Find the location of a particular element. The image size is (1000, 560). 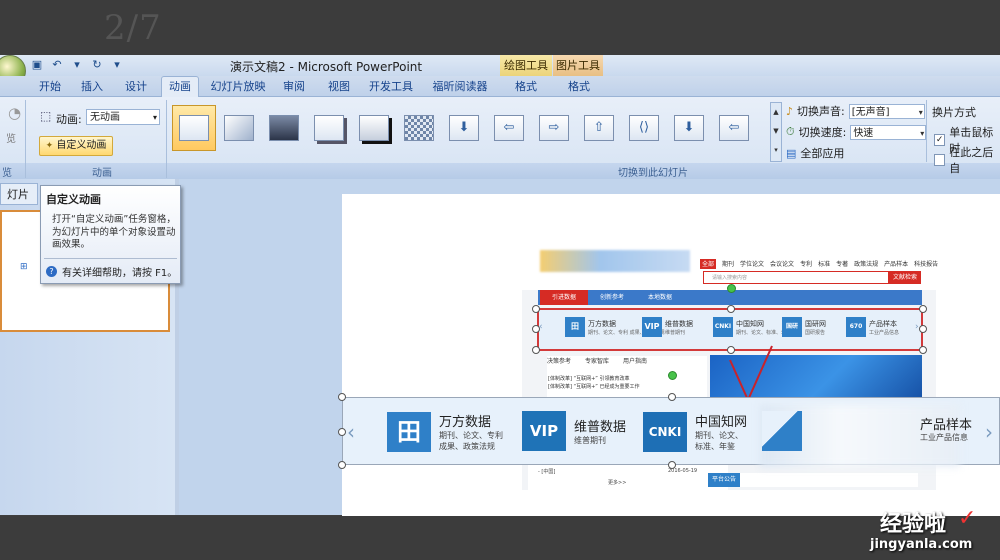

gallery-more: ▾ is located at coordinates (776, 150).